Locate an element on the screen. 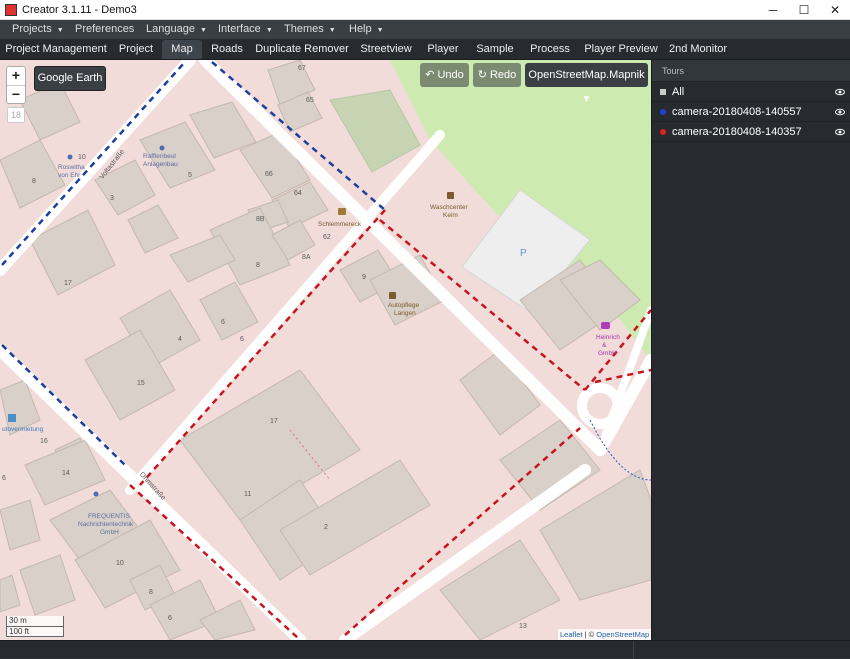 The image size is (850, 659). poi-label-heinrich-1: Heinrich is located at coordinates (608, 337).